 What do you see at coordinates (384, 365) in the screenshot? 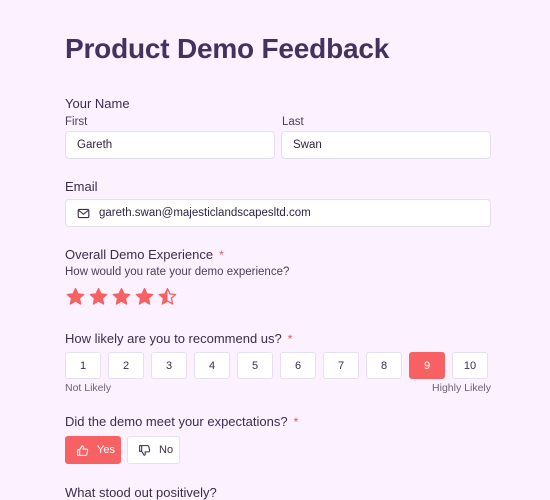
I see `scale-option-8: 8` at bounding box center [384, 365].